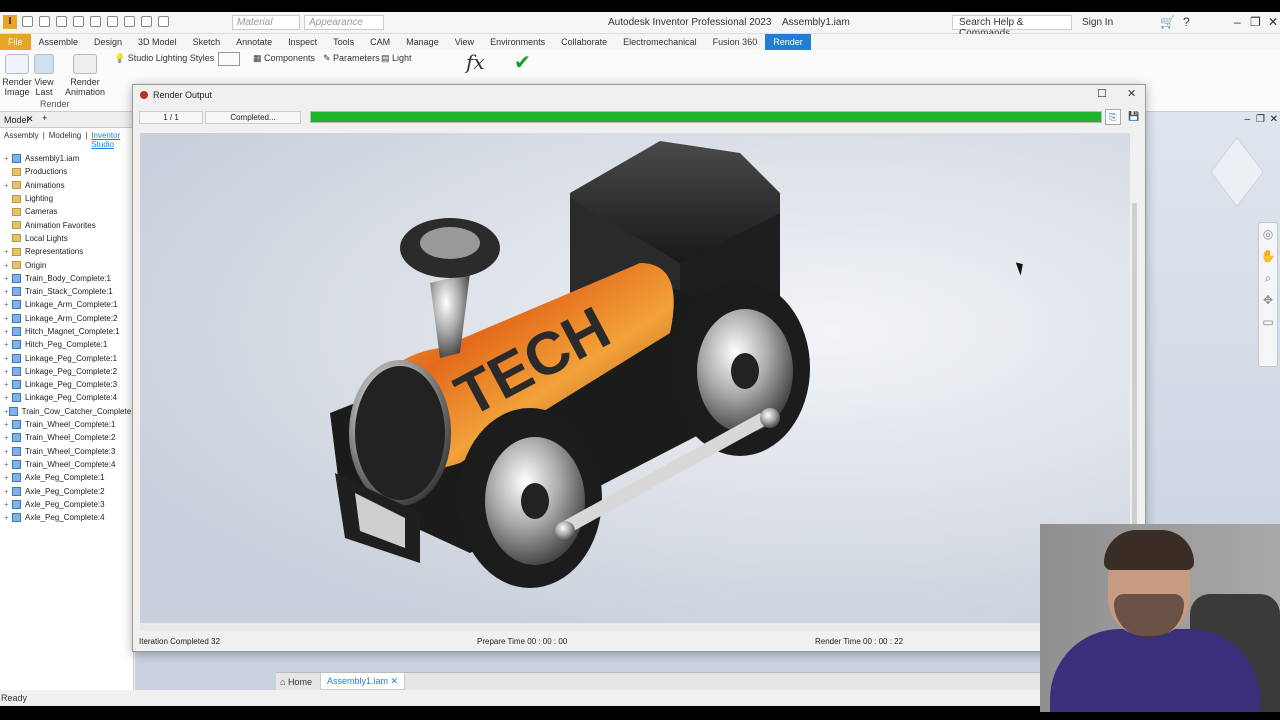 Image resolution: width=1280 pixels, height=720 pixels. What do you see at coordinates (735, 42) in the screenshot?
I see `tab-fusion-360: Fusion 360` at bounding box center [735, 42].